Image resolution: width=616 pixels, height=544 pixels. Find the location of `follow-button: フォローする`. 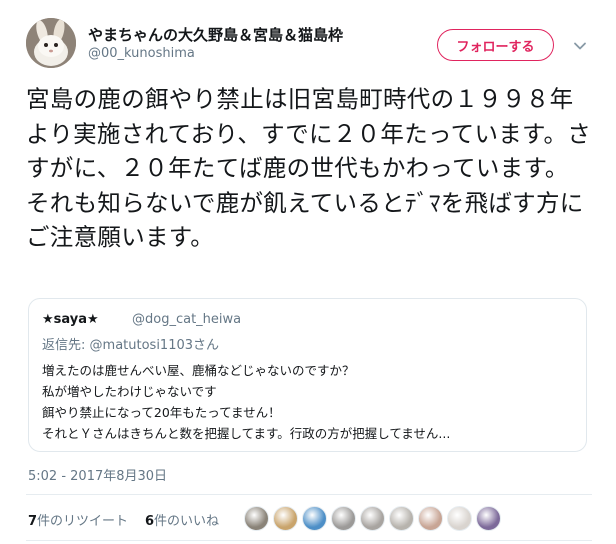

follow-button: フォローする is located at coordinates (495, 45).